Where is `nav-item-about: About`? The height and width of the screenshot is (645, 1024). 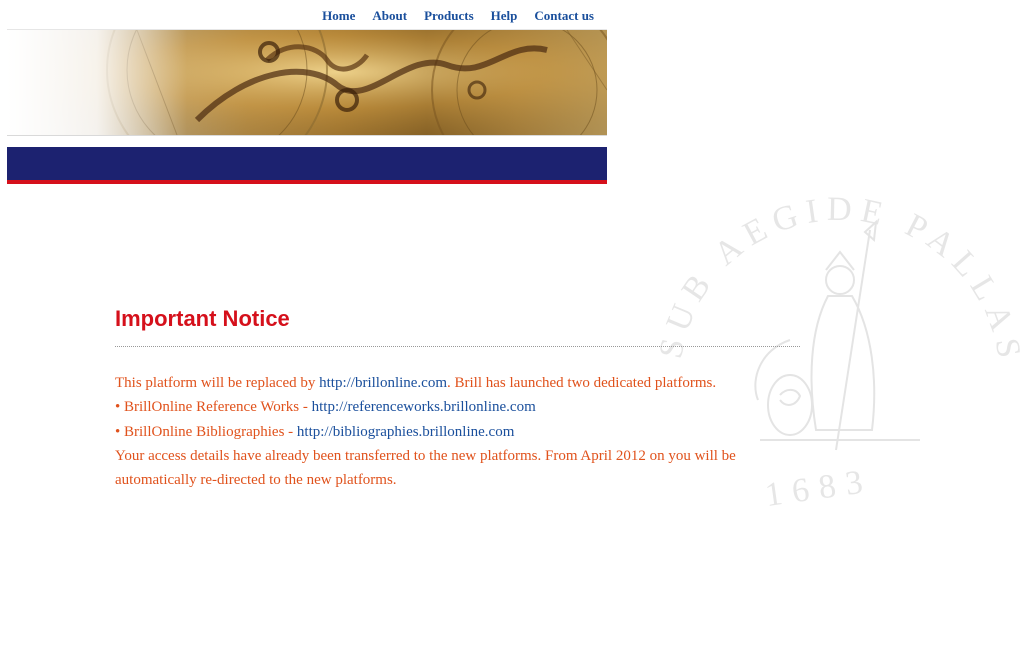 nav-item-about: About is located at coordinates (389, 16).